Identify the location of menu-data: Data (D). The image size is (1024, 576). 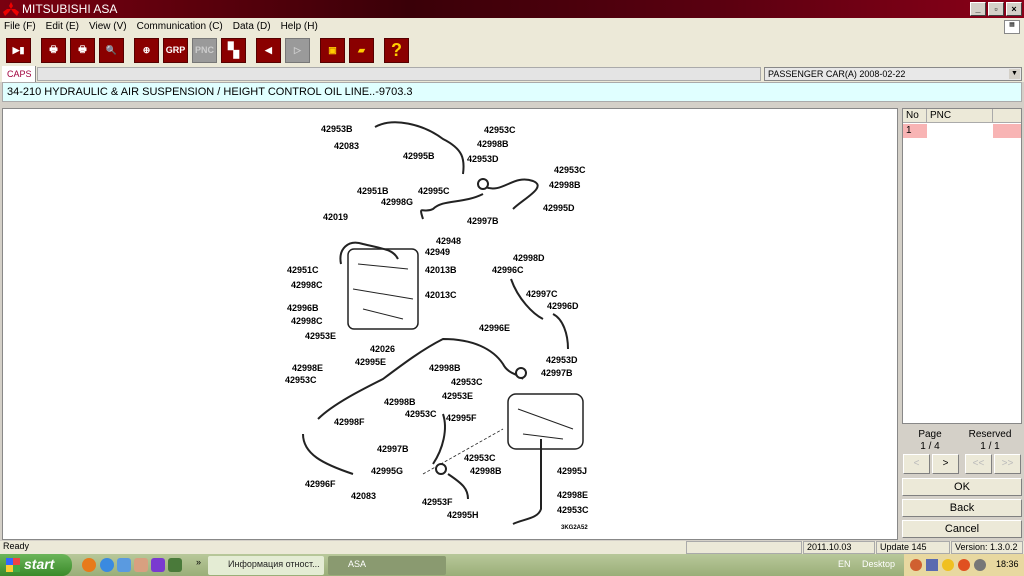
(252, 26).